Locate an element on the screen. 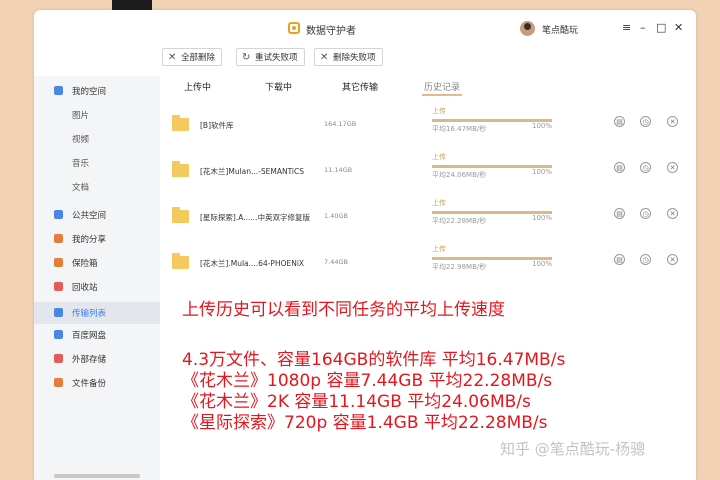 The height and width of the screenshot is (480, 720). maximize-button: □ is located at coordinates (661, 28).